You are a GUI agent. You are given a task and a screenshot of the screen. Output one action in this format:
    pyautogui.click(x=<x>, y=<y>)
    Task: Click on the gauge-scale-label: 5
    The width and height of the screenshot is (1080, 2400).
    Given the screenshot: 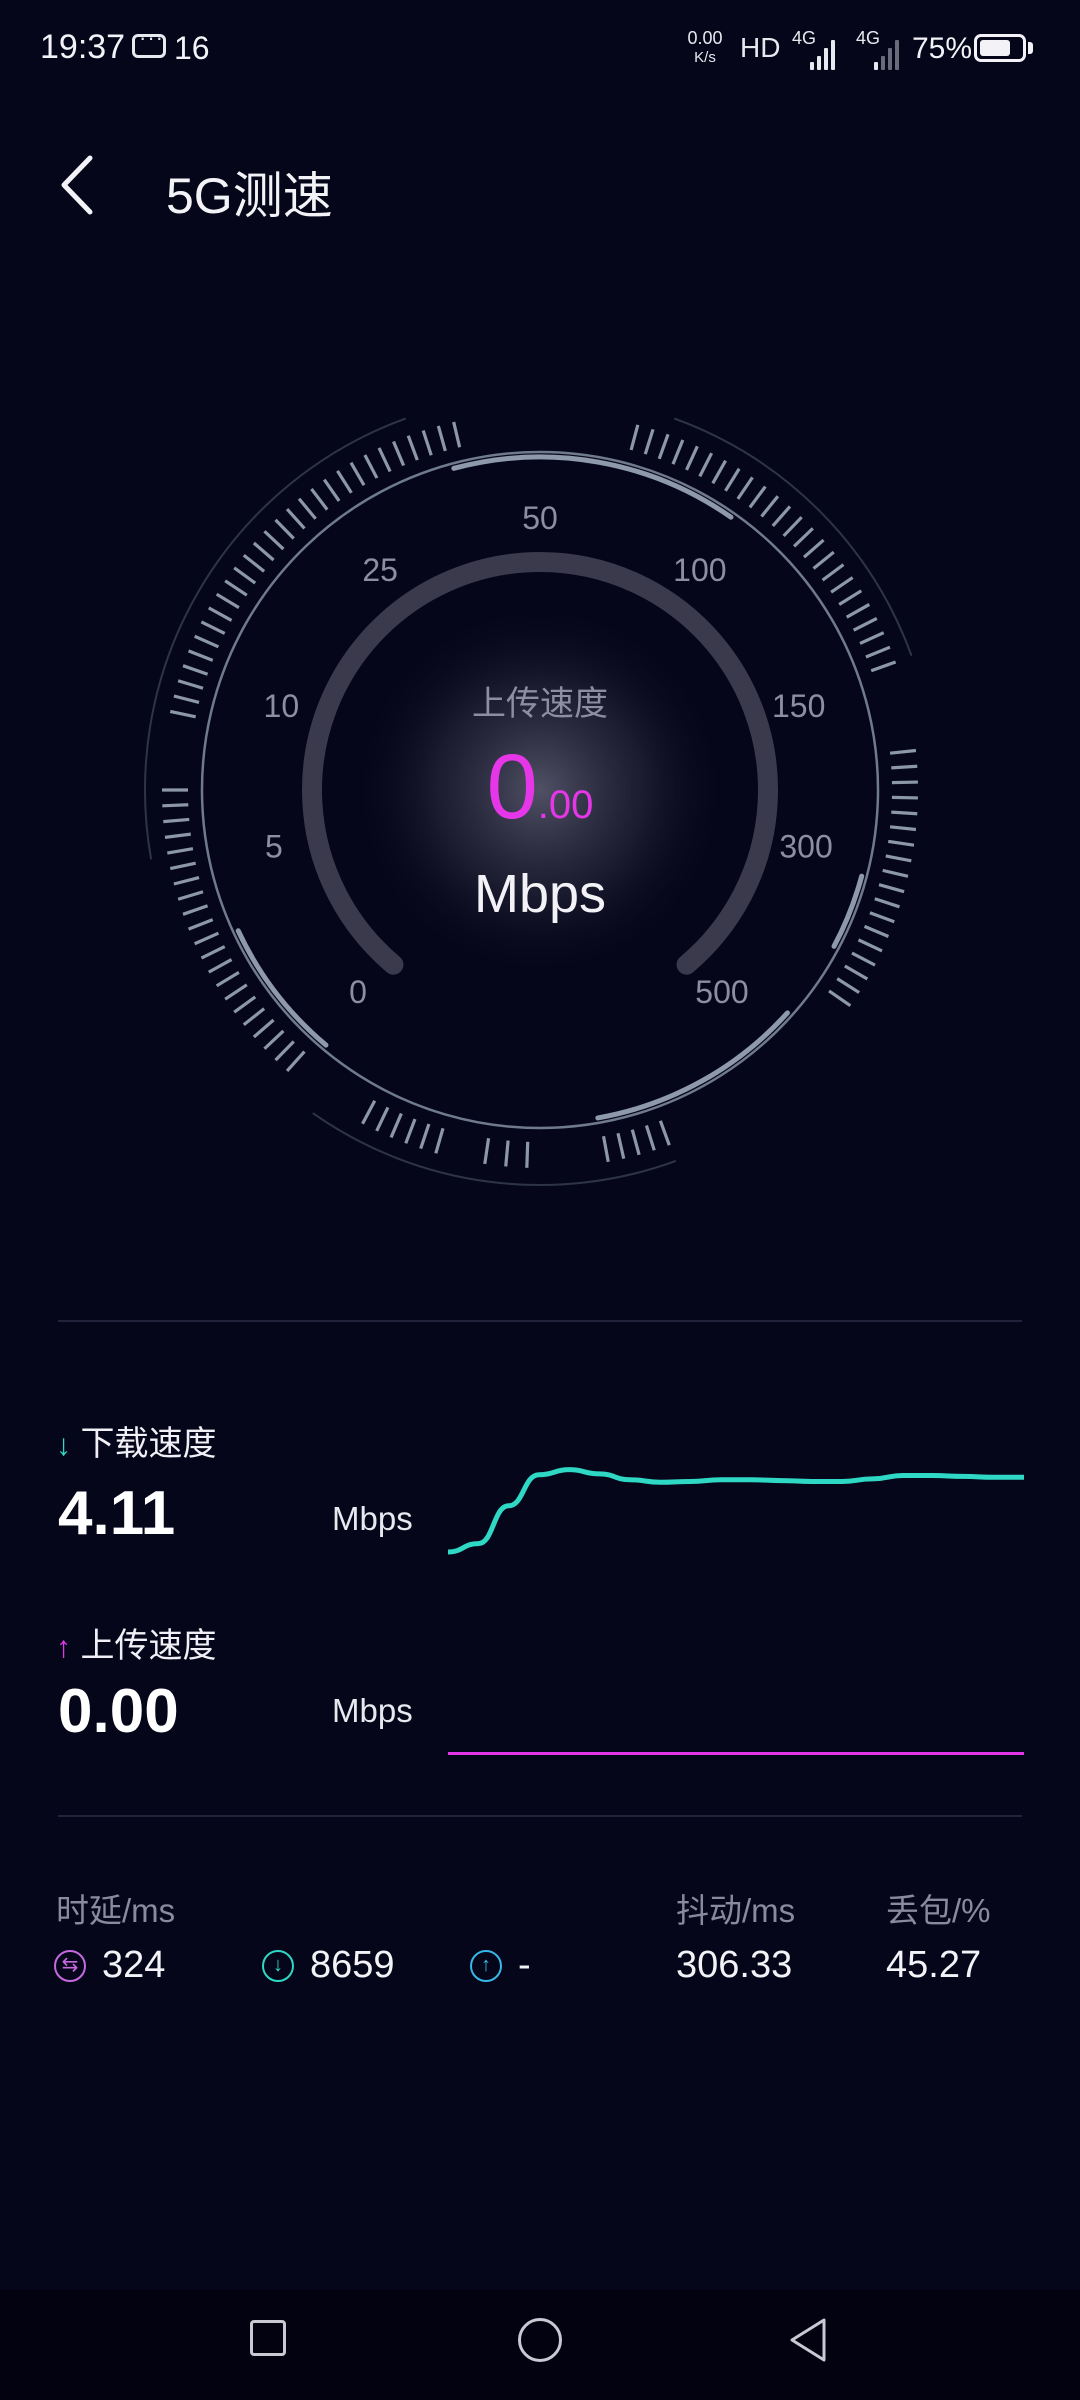 What is the action you would take?
    pyautogui.click(x=274, y=847)
    